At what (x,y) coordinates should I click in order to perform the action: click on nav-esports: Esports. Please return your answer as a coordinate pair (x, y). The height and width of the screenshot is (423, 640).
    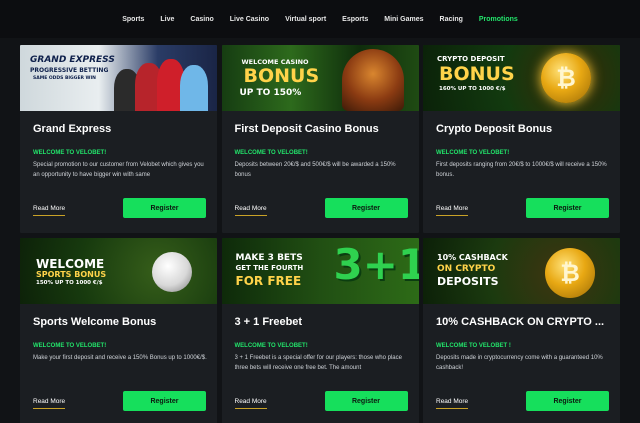
    Looking at the image, I should click on (355, 19).